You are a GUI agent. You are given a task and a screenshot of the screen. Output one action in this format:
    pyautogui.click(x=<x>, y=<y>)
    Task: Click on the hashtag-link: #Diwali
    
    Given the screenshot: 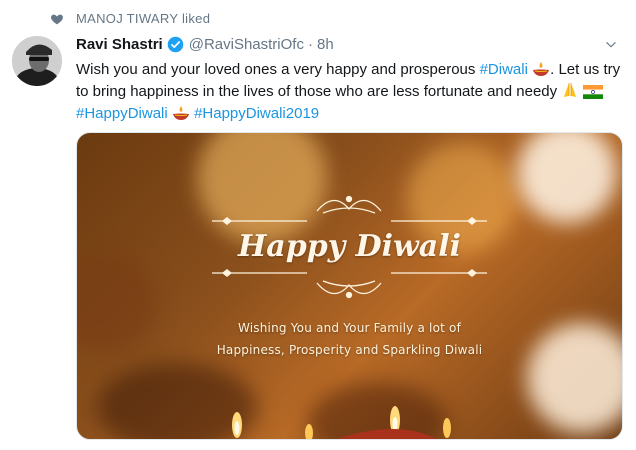 What is the action you would take?
    pyautogui.click(x=504, y=69)
    